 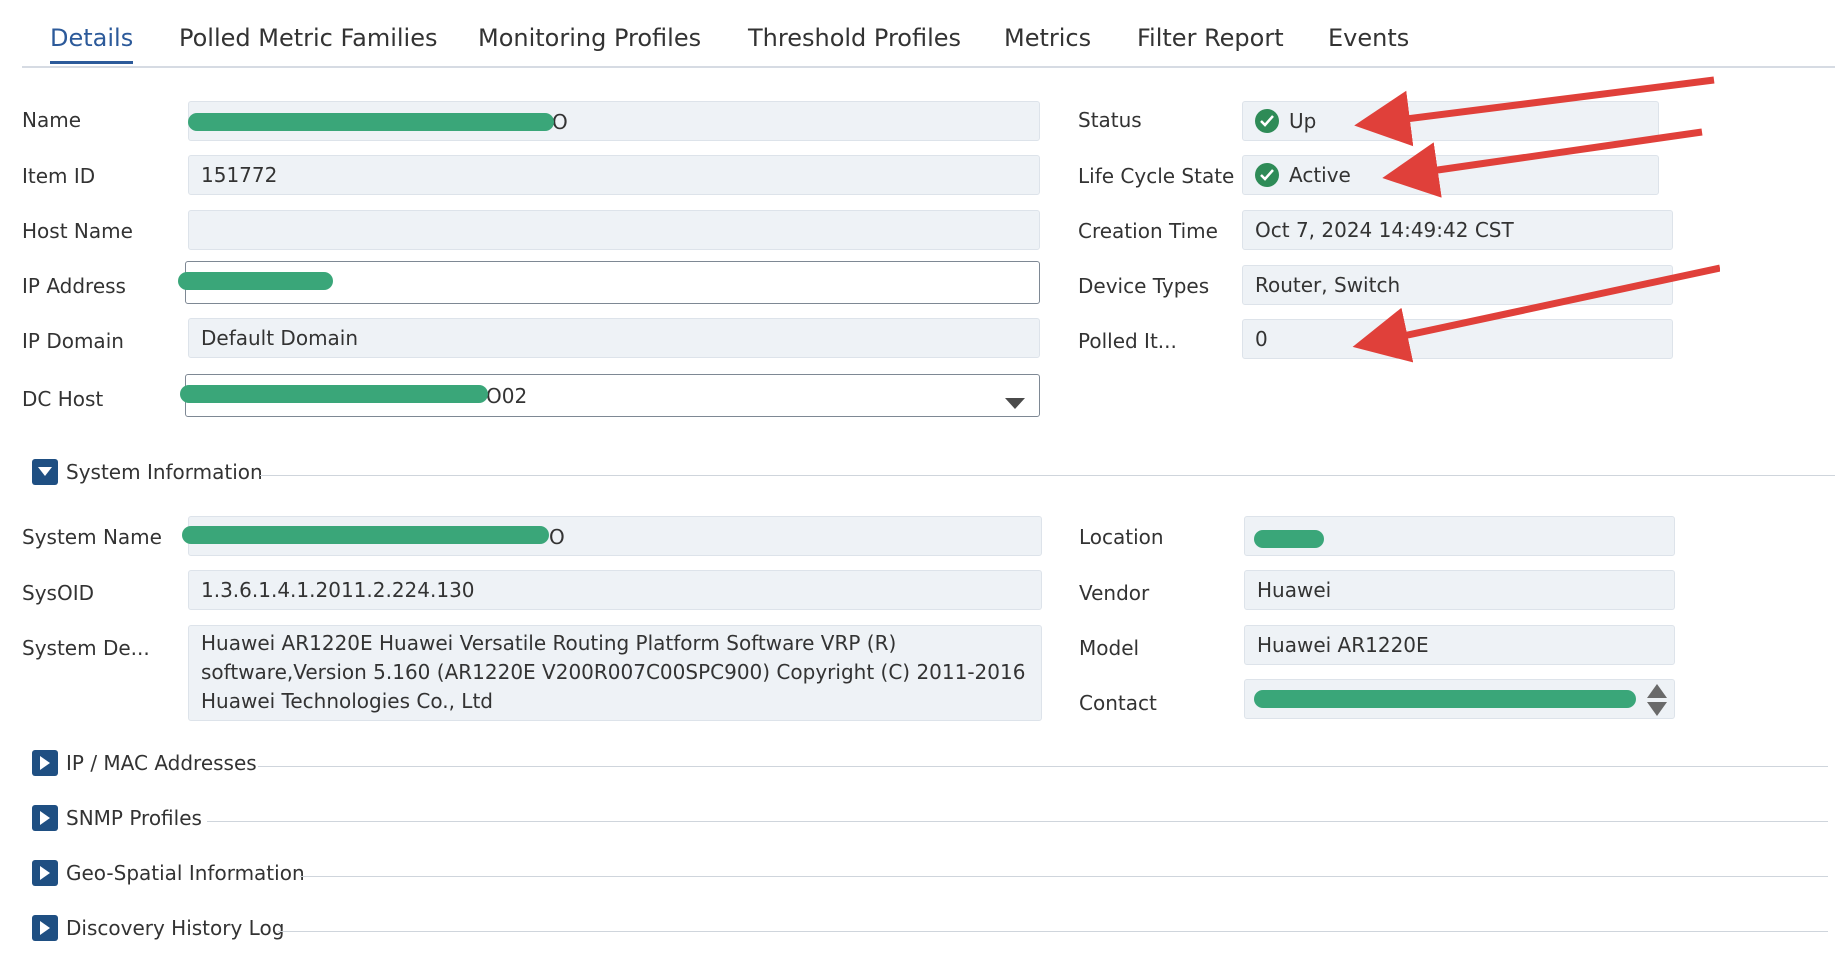 I want to click on host-name-label: Host Name, so click(x=77, y=231).